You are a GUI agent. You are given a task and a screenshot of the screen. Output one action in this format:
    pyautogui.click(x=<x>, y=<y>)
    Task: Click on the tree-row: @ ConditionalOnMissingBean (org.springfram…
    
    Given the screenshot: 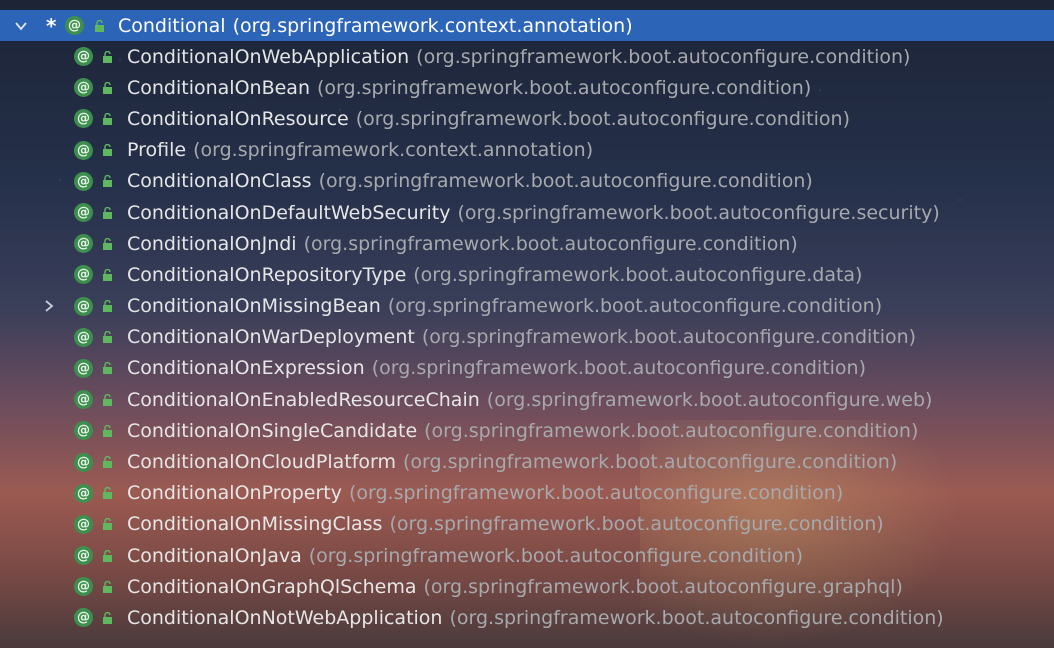 What is the action you would take?
    pyautogui.click(x=527, y=306)
    